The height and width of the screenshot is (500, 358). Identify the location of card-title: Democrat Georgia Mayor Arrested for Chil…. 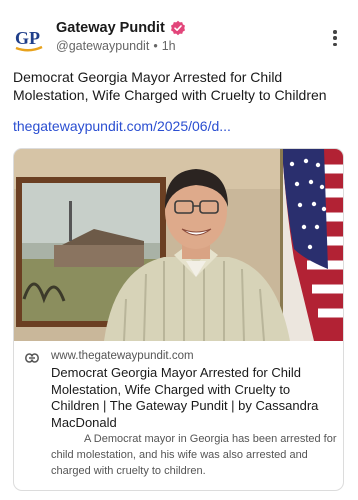
(194, 398).